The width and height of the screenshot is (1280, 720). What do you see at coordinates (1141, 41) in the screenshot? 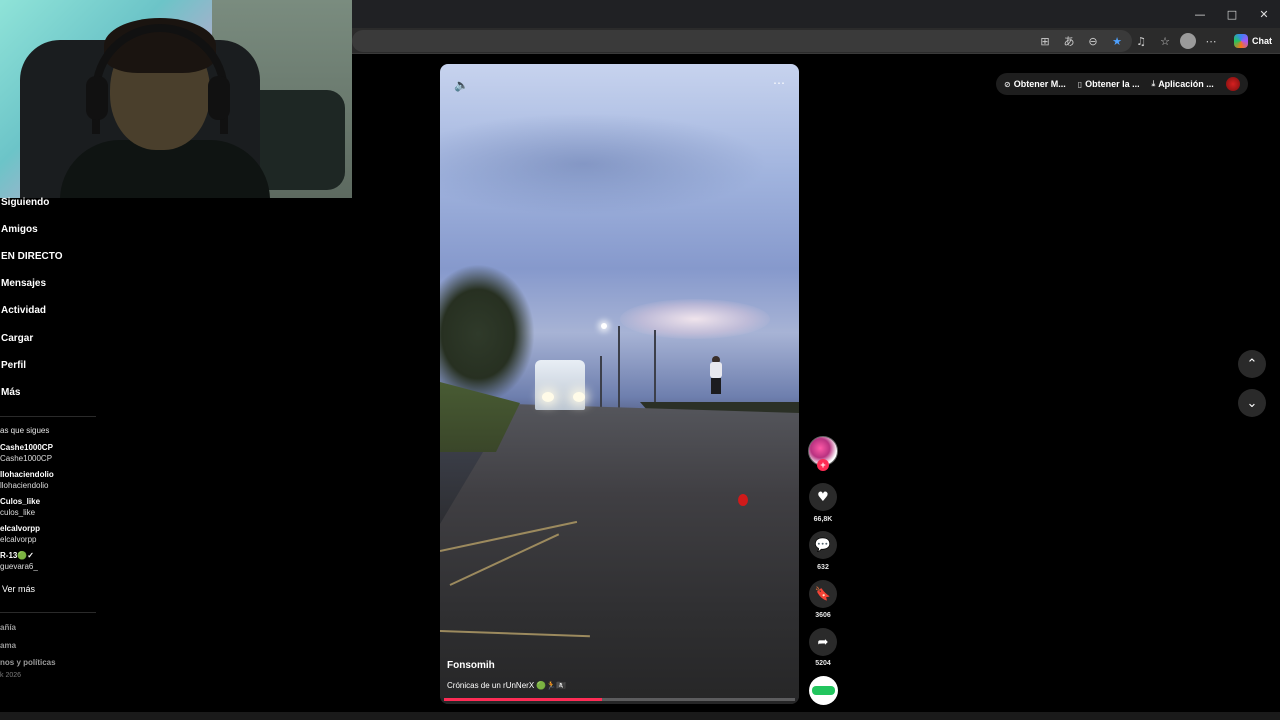
I see `extensions-icon: ♫` at bounding box center [1141, 41].